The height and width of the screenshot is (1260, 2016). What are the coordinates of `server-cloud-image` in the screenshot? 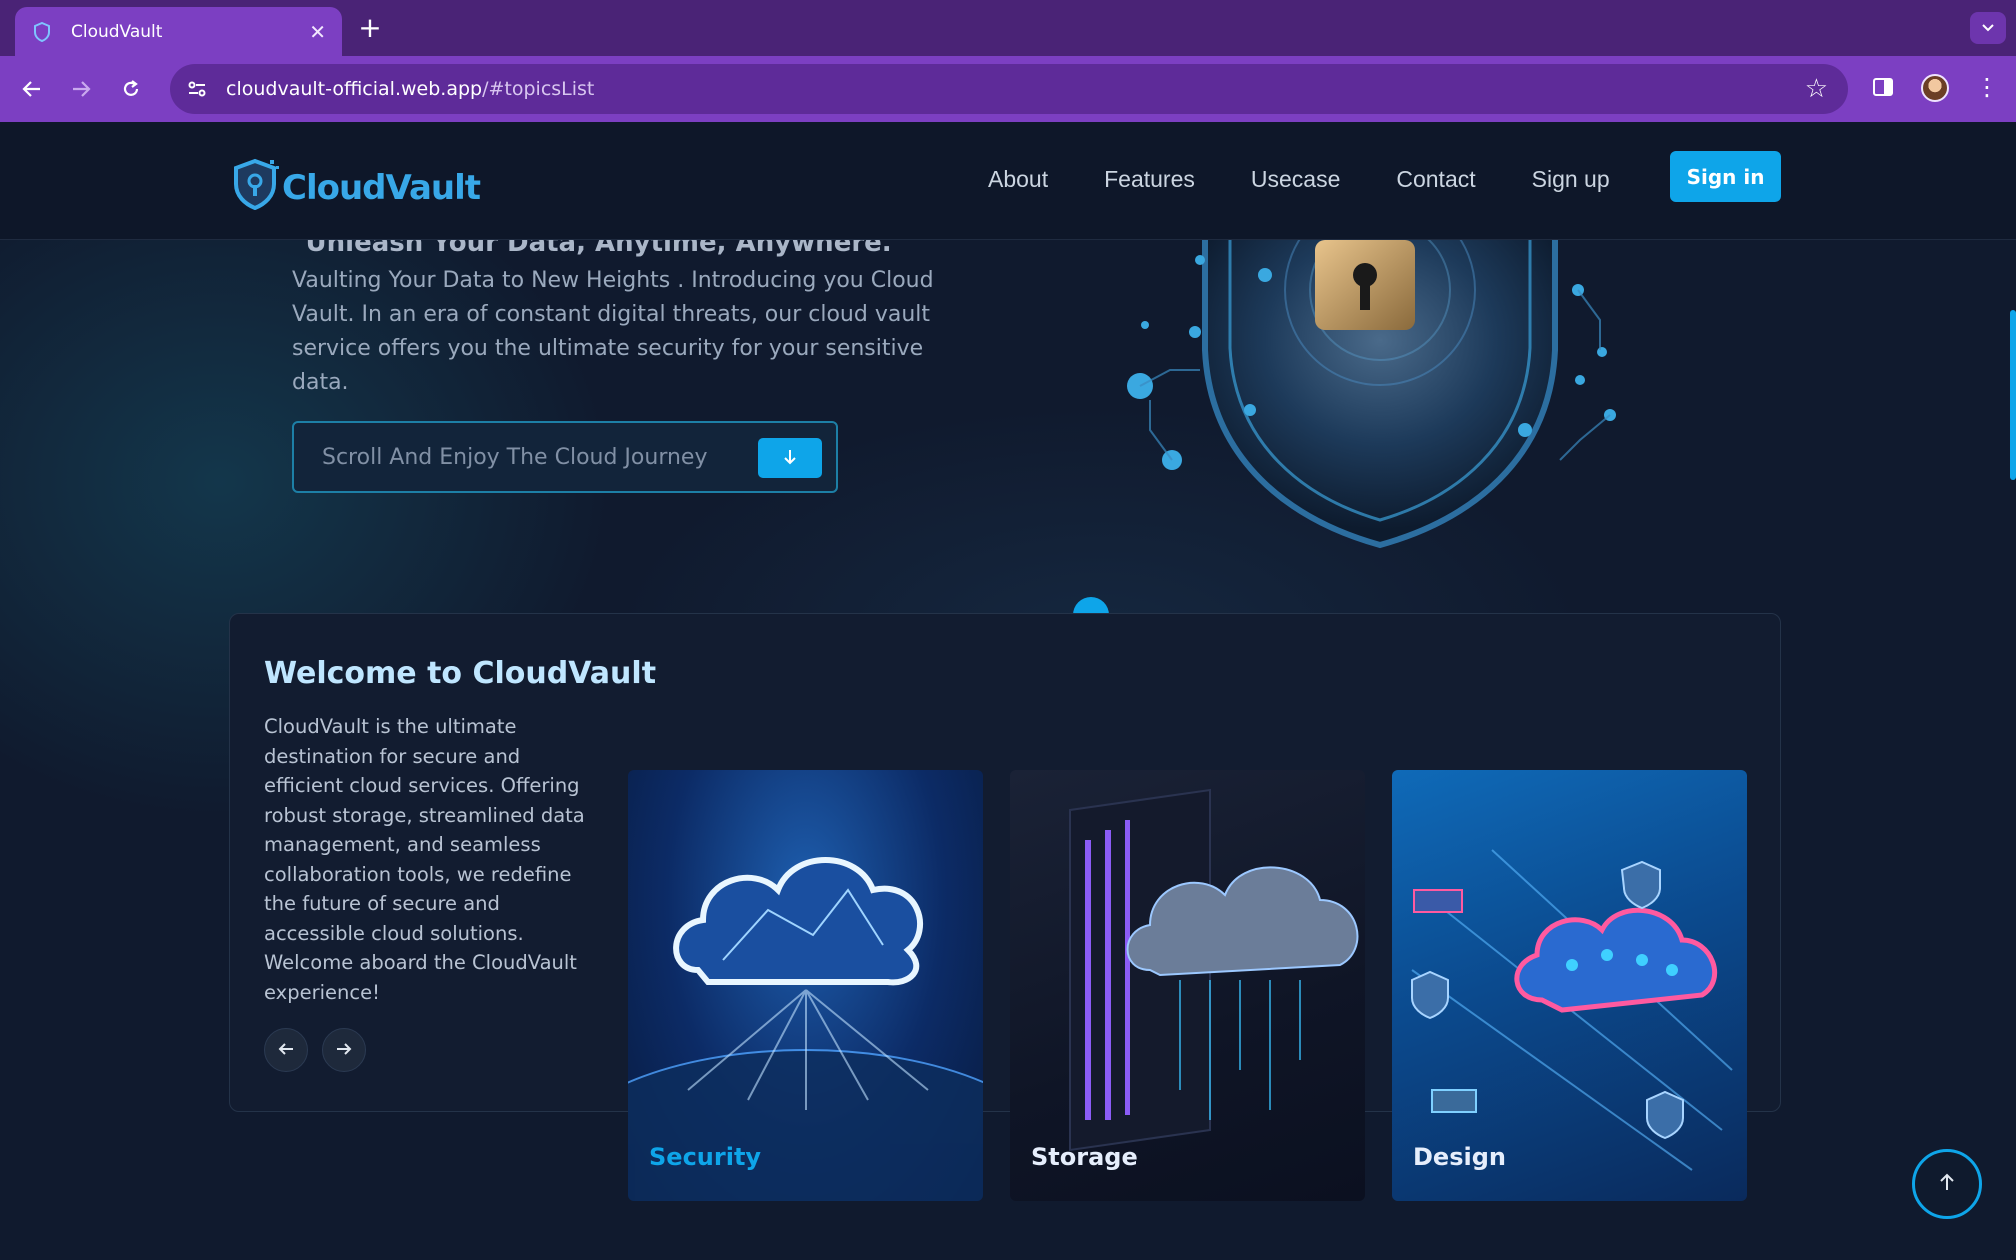 It's located at (1214, 970).